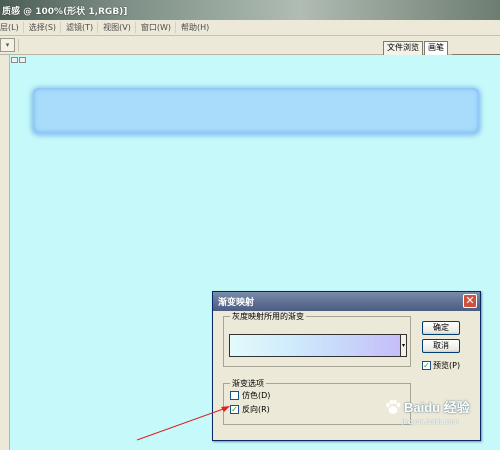  I want to click on watermark-subtext: jingyan.baidu.com, so click(430, 422).